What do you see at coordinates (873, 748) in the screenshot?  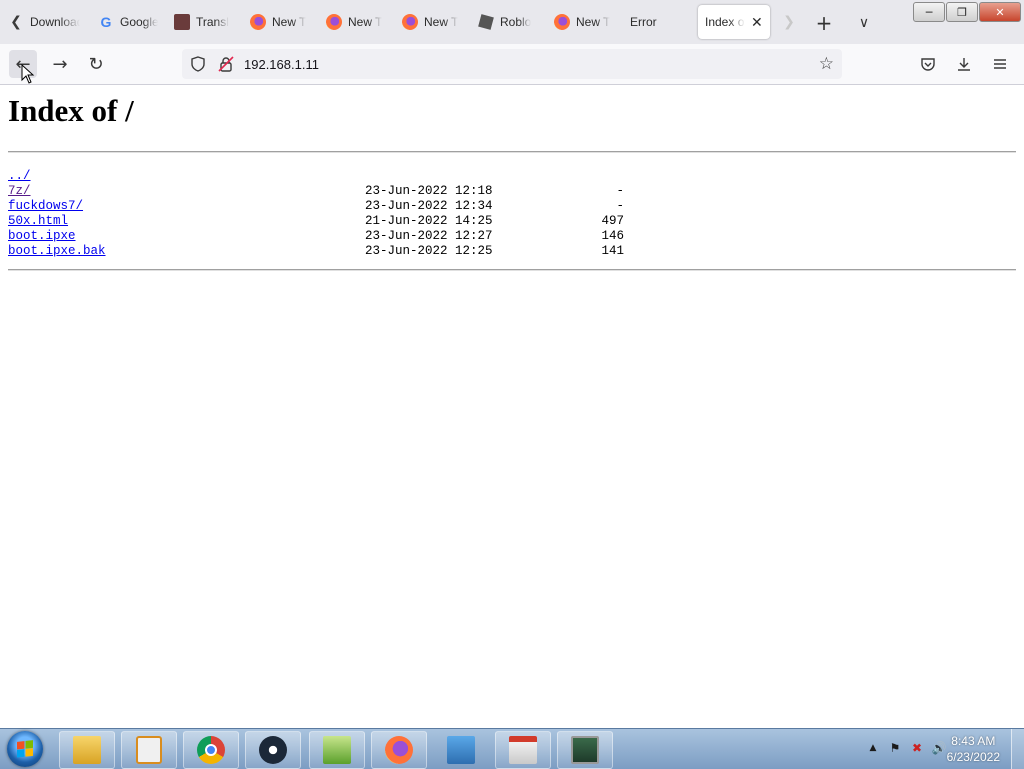 I see `show-hidden-icons-icon: ▲` at bounding box center [873, 748].